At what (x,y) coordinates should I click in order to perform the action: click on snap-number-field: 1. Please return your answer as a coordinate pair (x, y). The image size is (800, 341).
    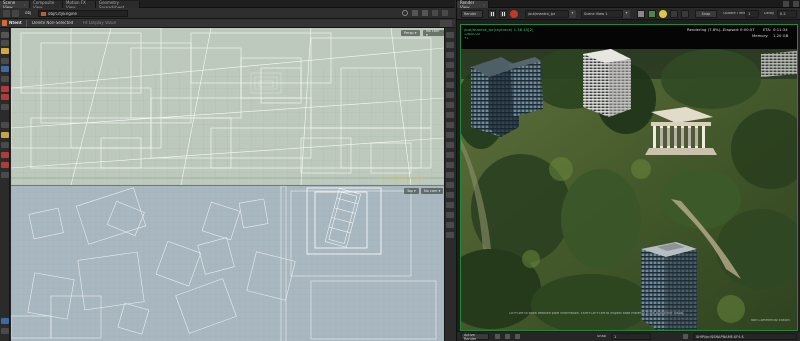
    Looking at the image, I should click on (631, 336).